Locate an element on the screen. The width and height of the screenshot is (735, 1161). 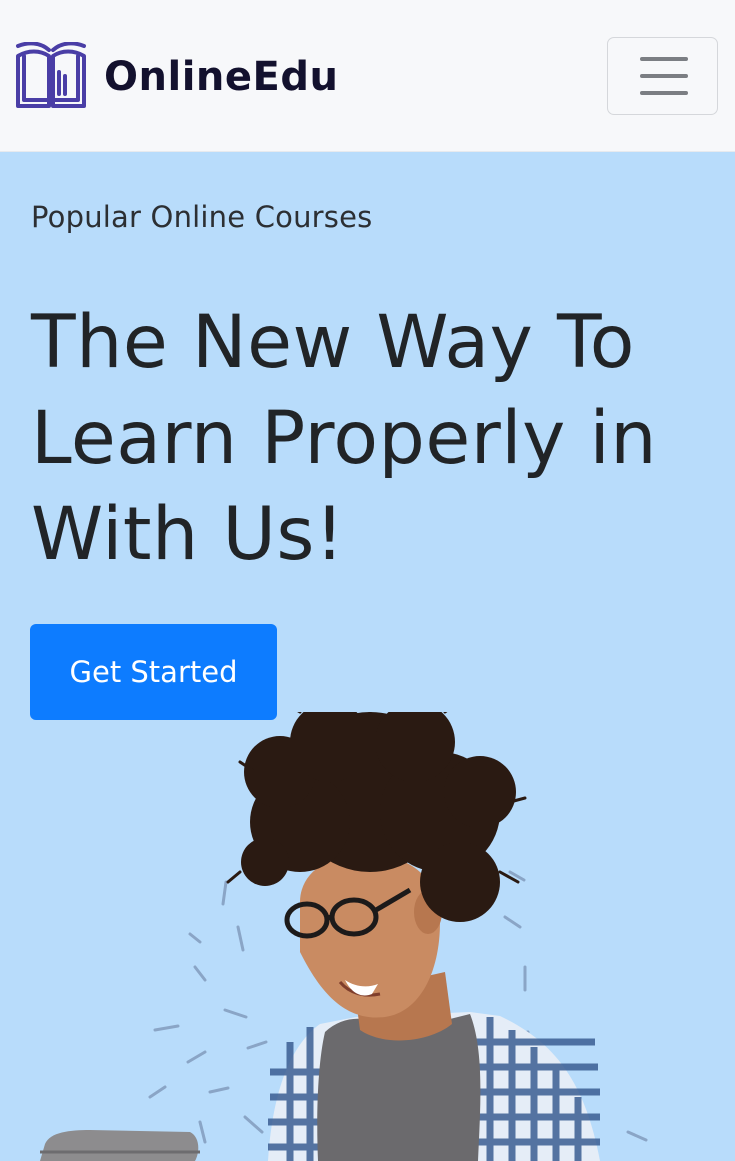
navbar: OnlineEdu is located at coordinates (367, 76).